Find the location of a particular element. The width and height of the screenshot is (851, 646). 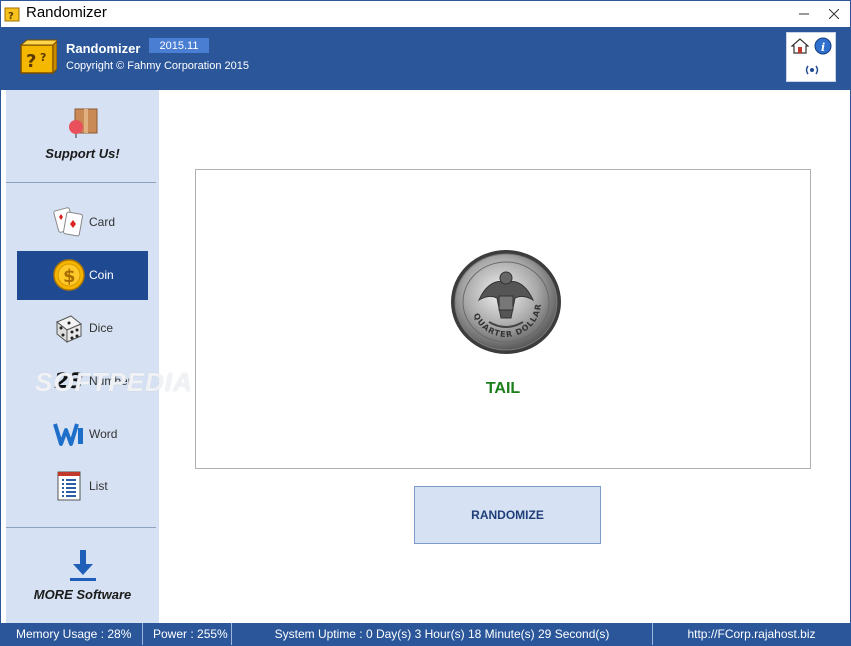

sidebar-item-card: Card is located at coordinates (82, 222).